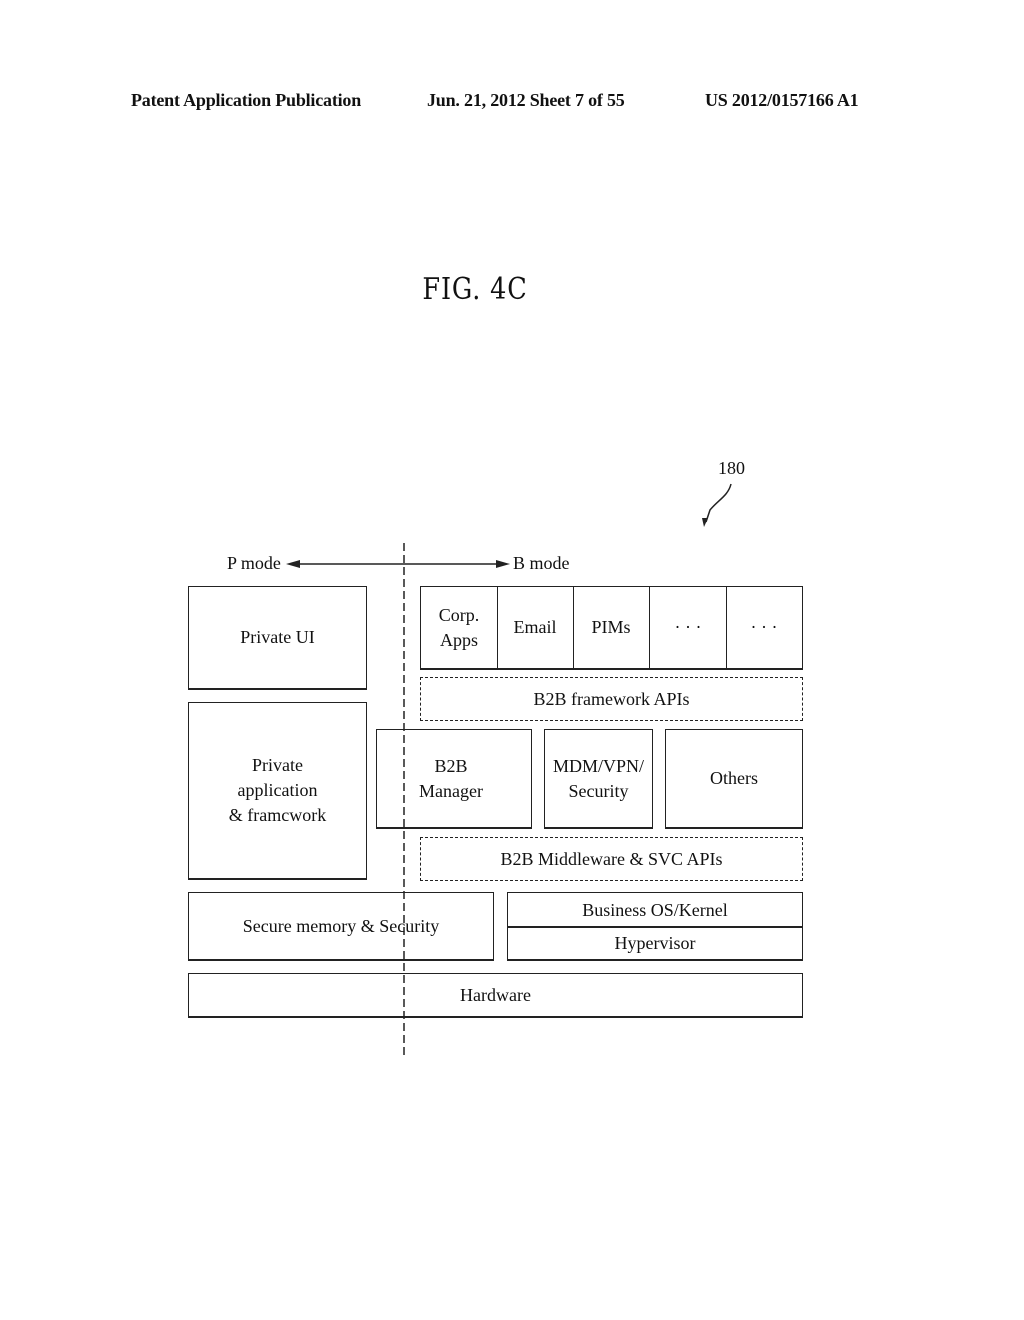 Image resolution: width=1024 pixels, height=1320 pixels. Describe the element at coordinates (254, 563) in the screenshot. I see `p-mode-label: P mode` at that location.